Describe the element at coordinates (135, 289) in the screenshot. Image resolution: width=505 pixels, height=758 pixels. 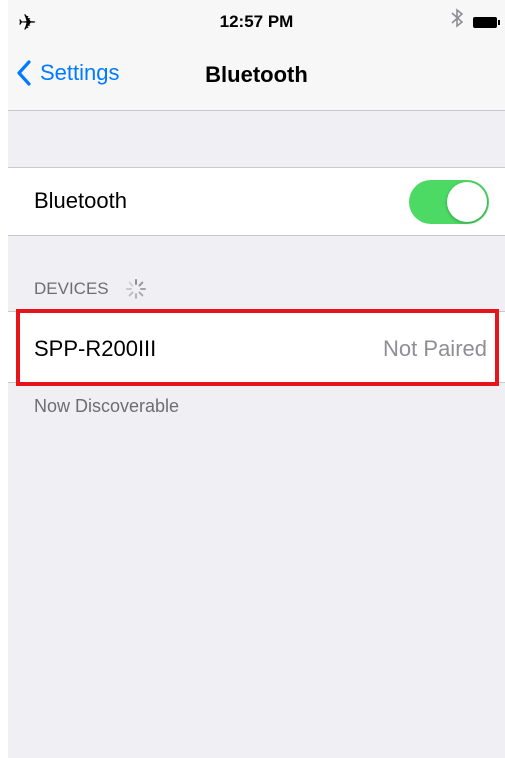
I see `loading-spinner-icon` at that location.